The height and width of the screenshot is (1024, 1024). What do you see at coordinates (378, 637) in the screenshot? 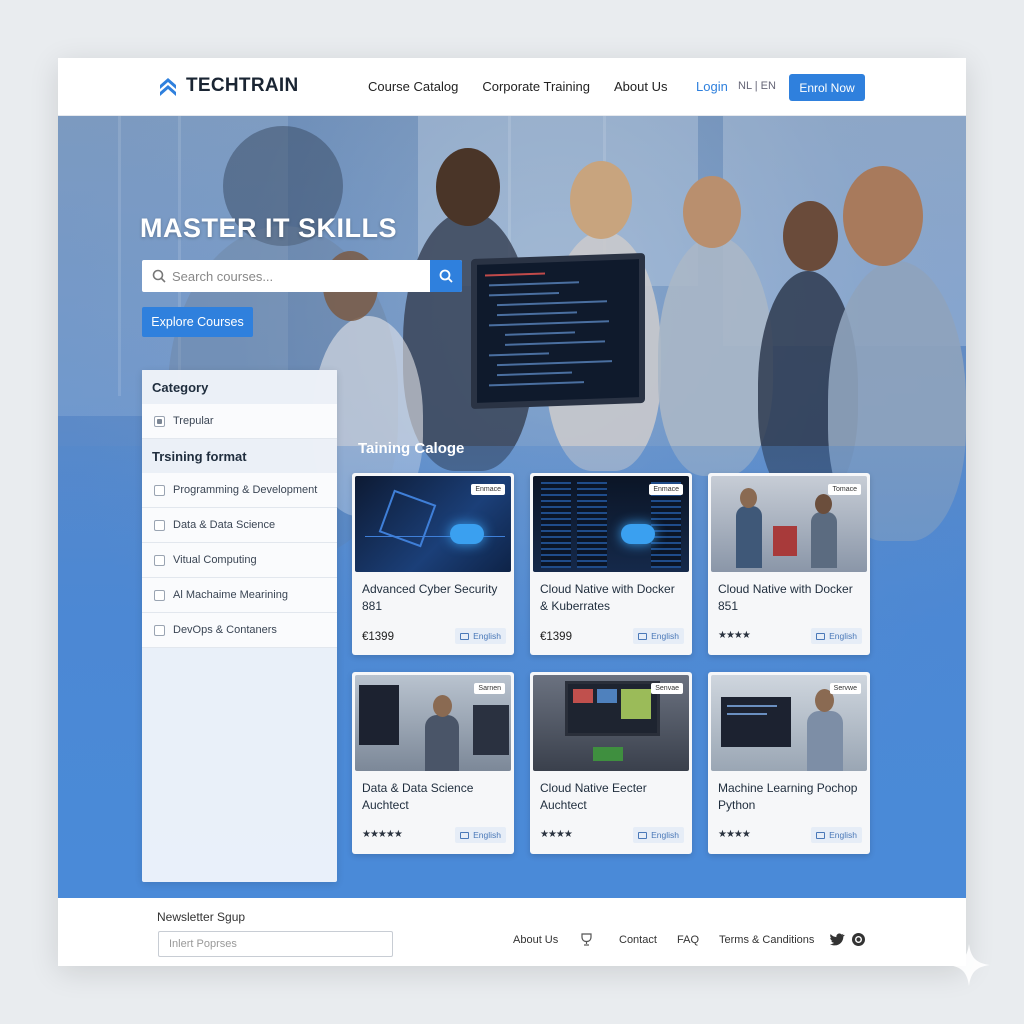
I see `course-price: €1399` at bounding box center [378, 637].